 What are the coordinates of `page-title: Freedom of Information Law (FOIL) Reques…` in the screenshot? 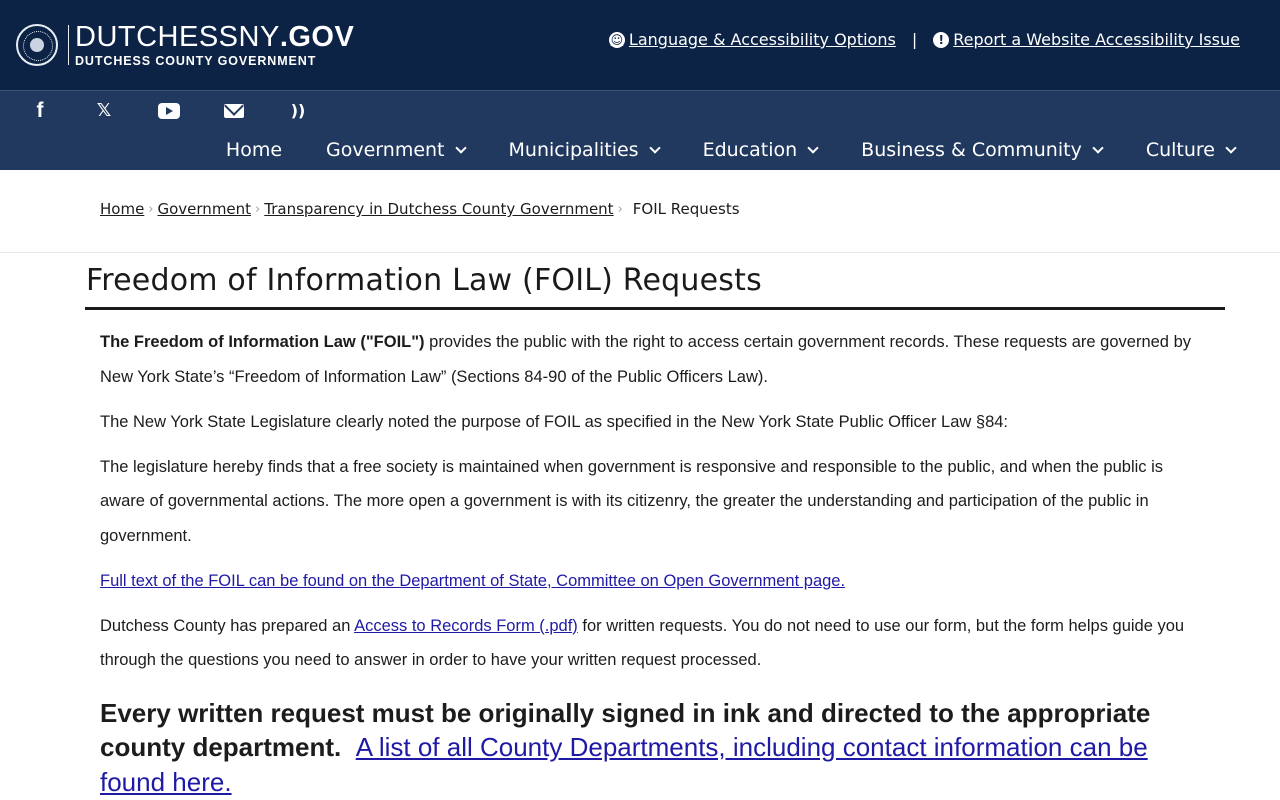 It's located at (424, 280).